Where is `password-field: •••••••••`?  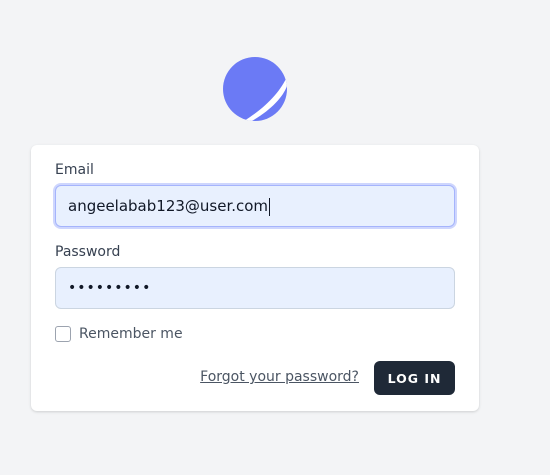
password-field: ••••••••• is located at coordinates (255, 288).